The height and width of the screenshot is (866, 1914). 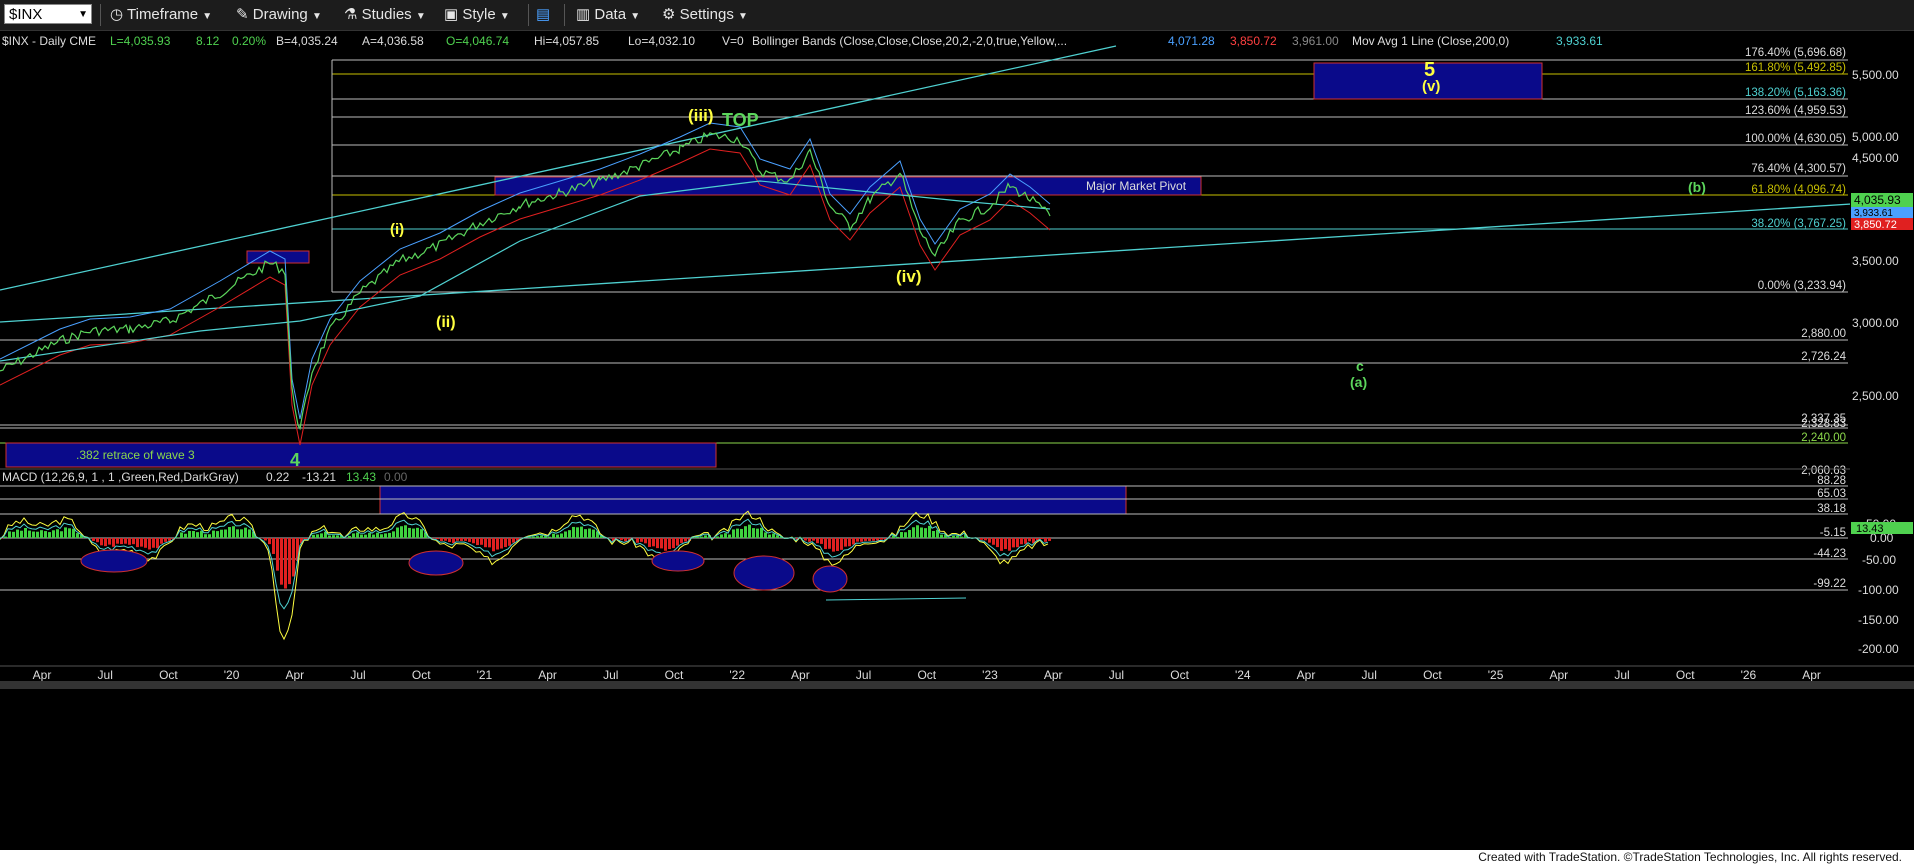 I want to click on time-axis-label: '22, so click(x=737, y=675).